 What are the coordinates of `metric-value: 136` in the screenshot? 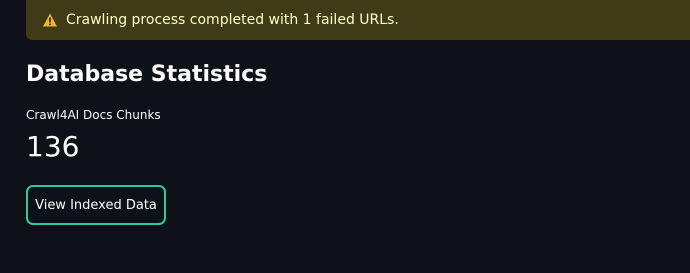 It's located at (53, 146).